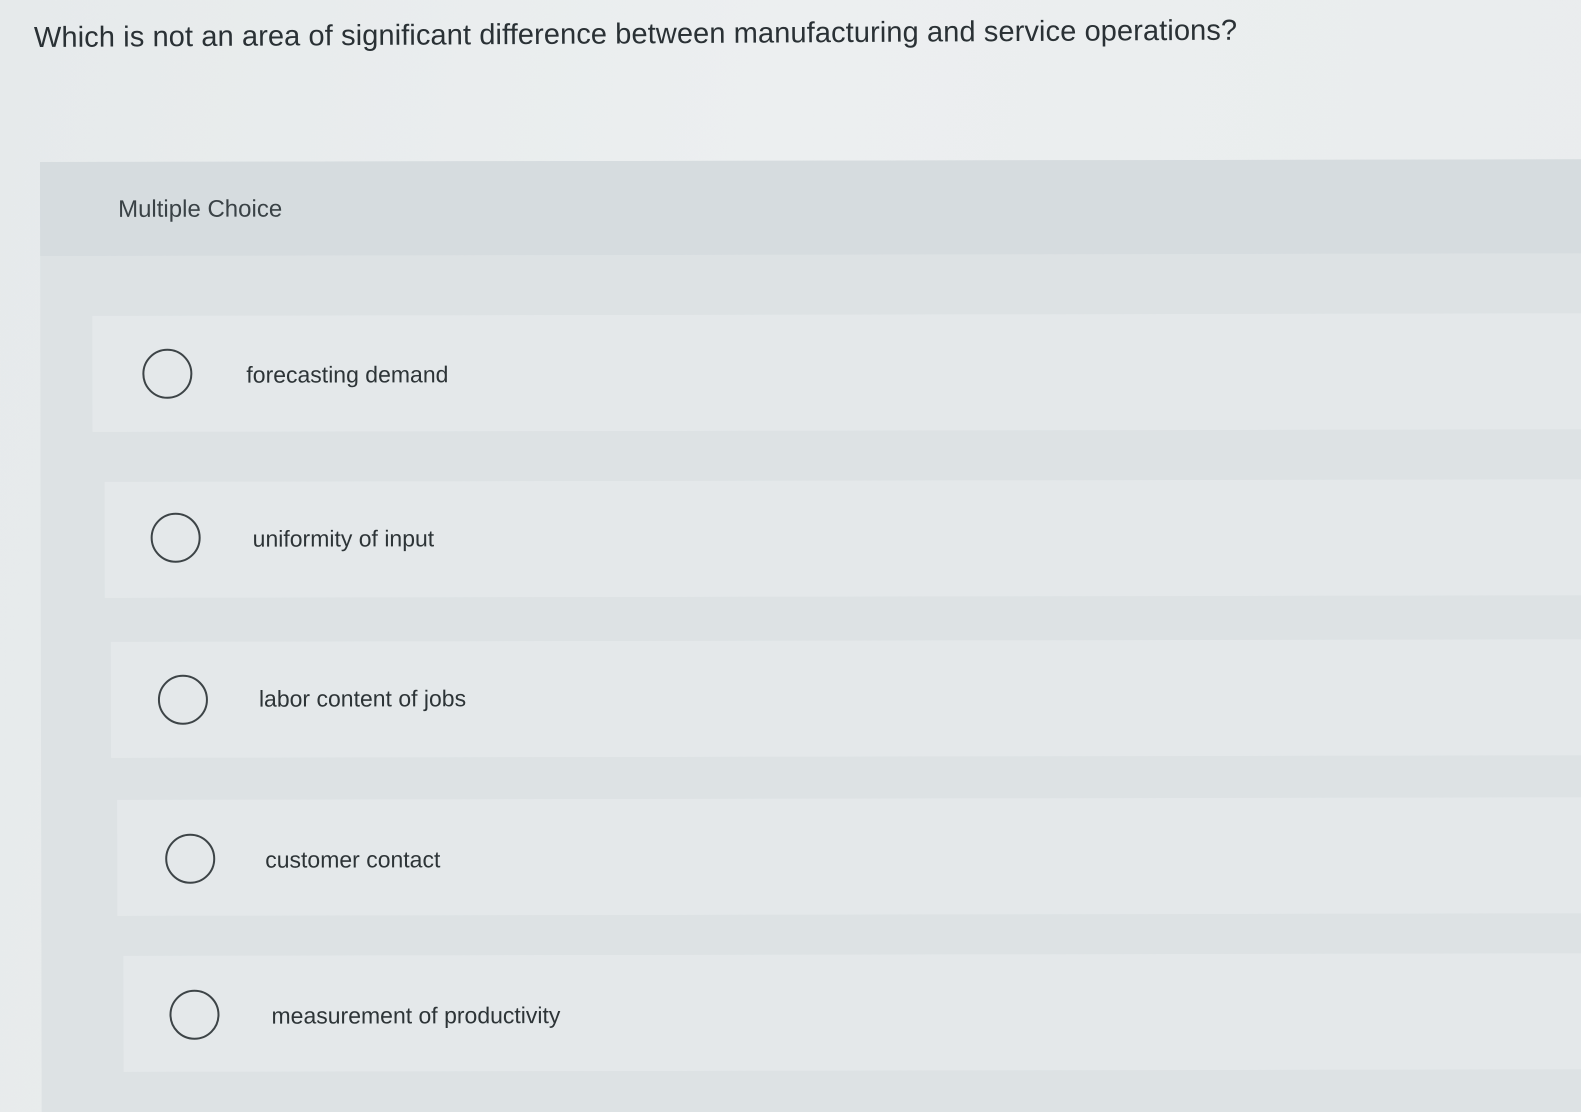 The width and height of the screenshot is (1581, 1112). Describe the element at coordinates (842, 538) in the screenshot. I see `option-uniformity-of-input: uniformity of input` at that location.